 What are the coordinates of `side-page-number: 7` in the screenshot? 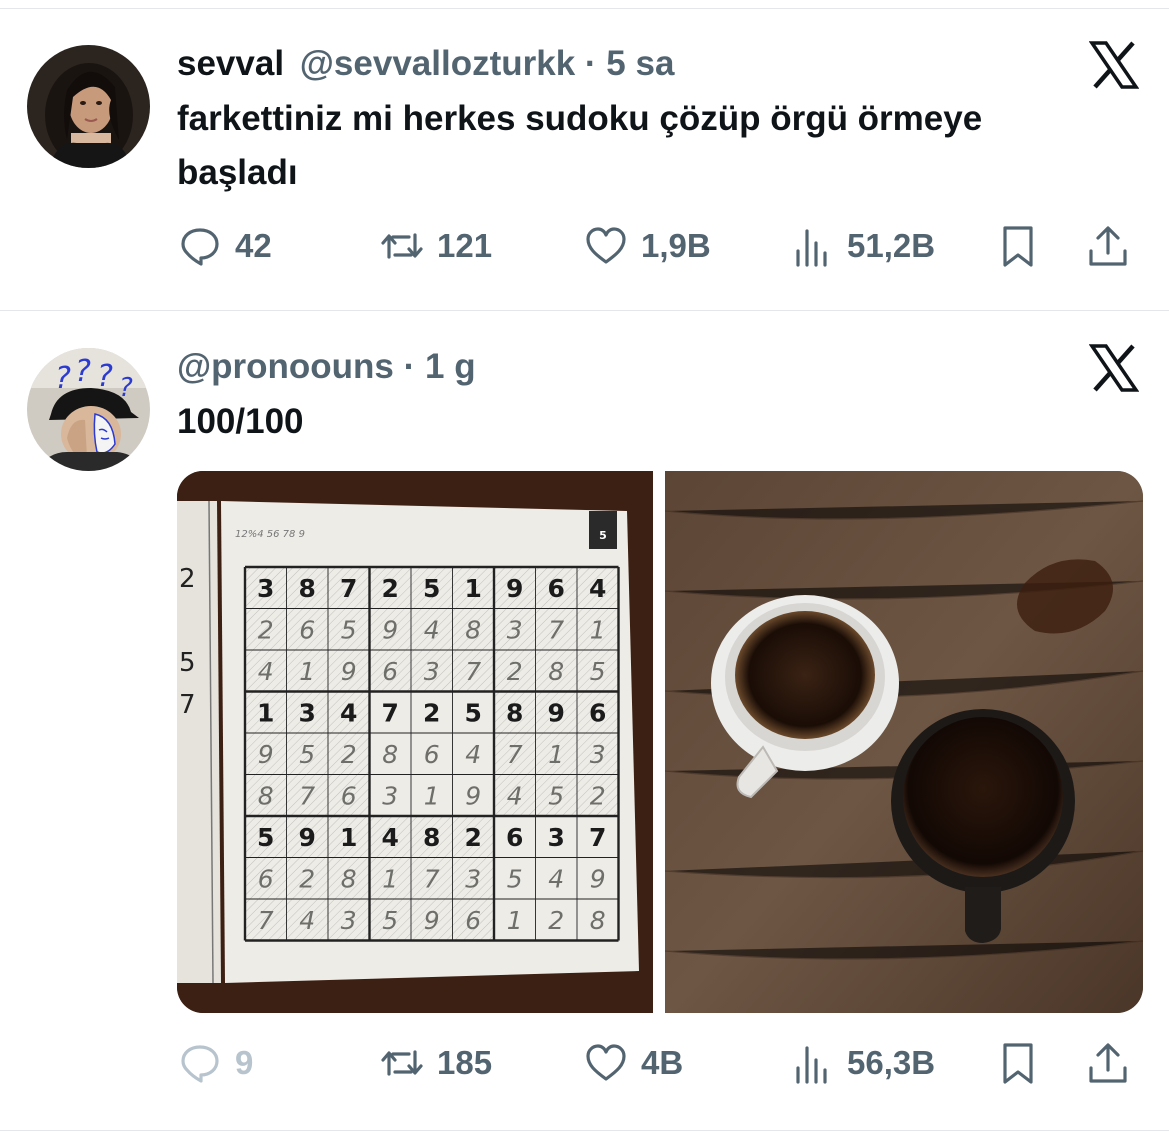 It's located at (187, 705).